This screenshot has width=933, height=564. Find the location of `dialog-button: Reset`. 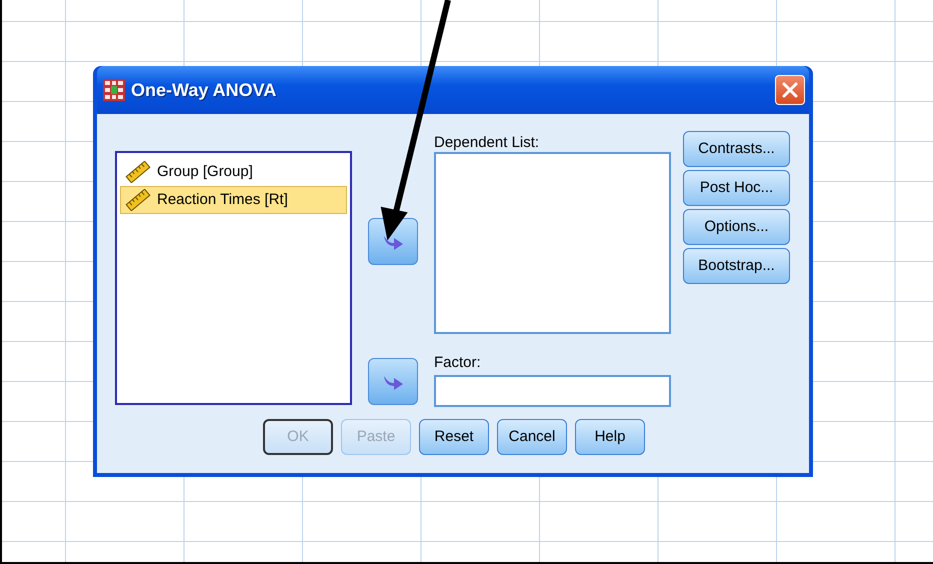

dialog-button: Reset is located at coordinates (454, 437).